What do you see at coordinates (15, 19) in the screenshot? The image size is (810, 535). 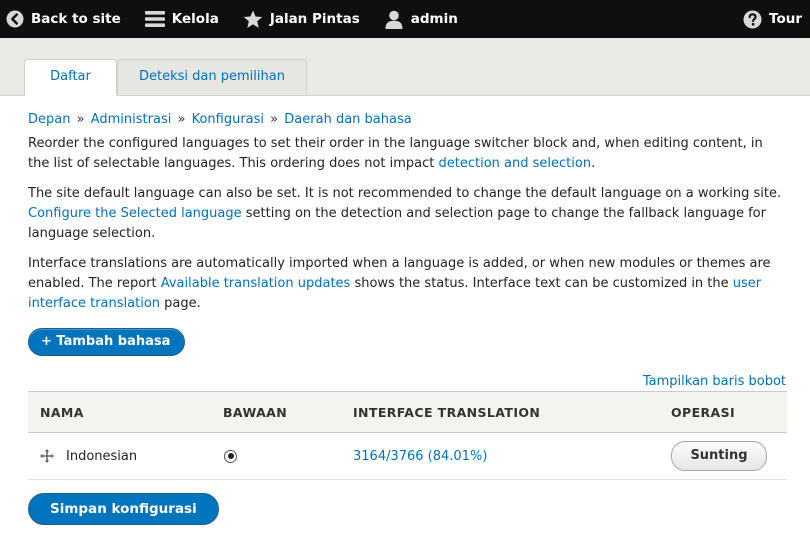 I see `back-arrow-icon` at bounding box center [15, 19].